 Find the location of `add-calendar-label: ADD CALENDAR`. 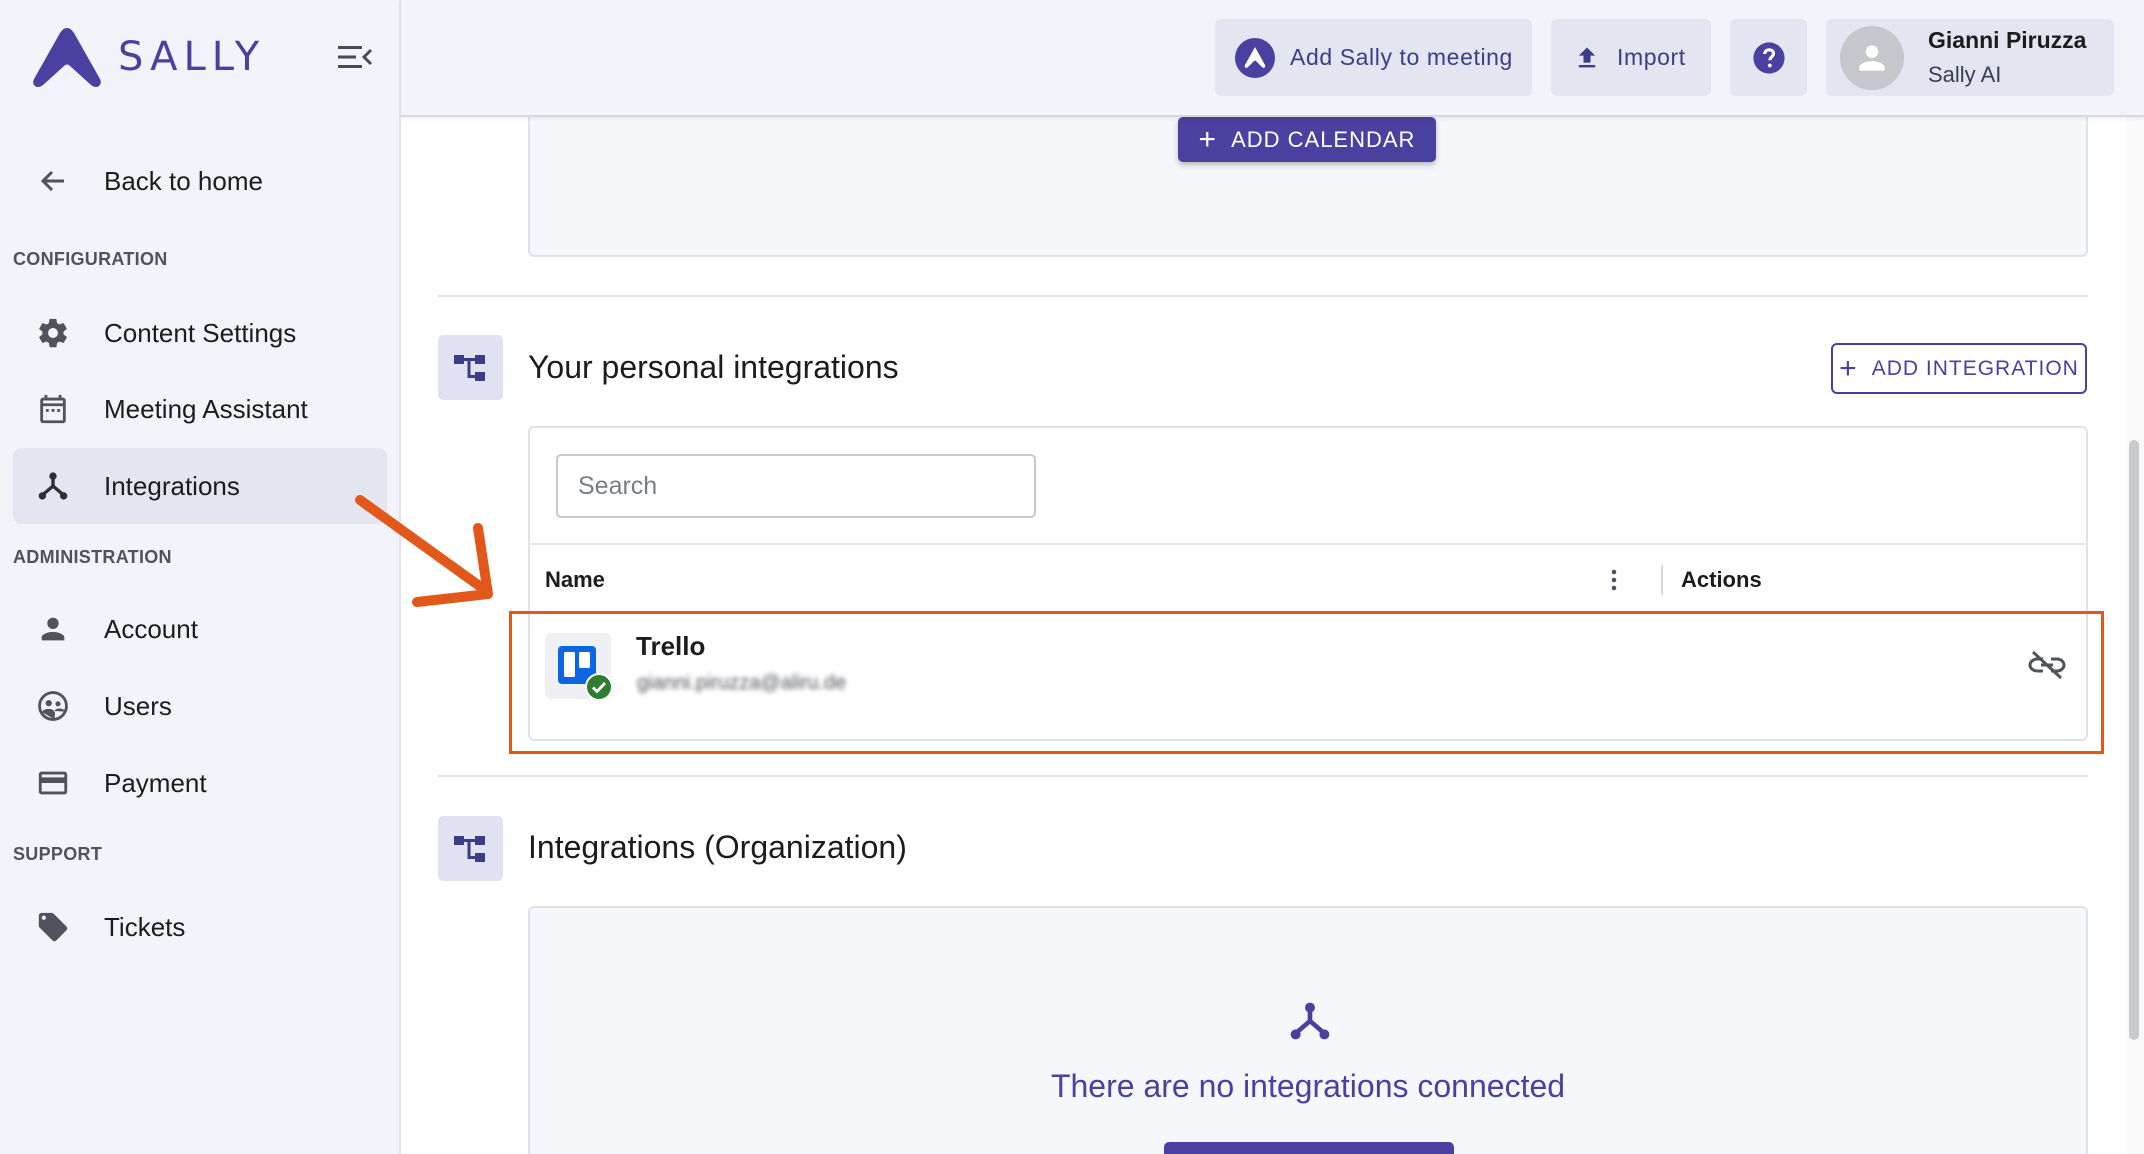

add-calendar-label: ADD CALENDAR is located at coordinates (1323, 139).